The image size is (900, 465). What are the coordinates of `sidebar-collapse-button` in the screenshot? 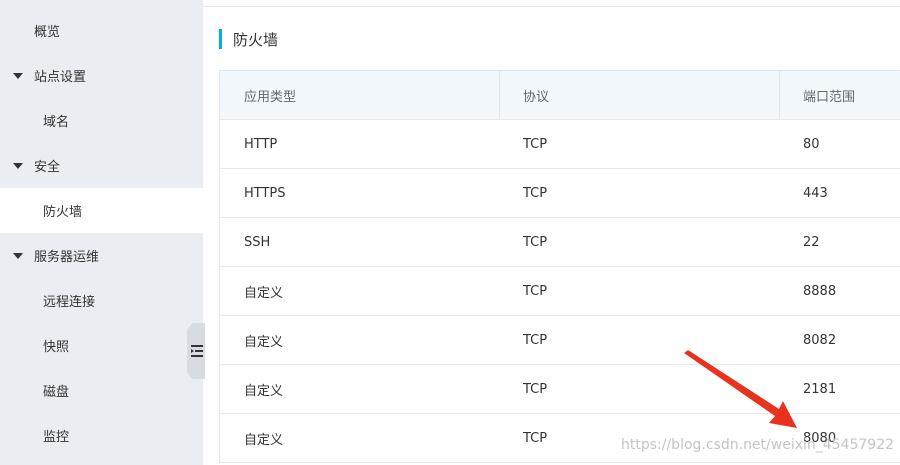 It's located at (196, 351).